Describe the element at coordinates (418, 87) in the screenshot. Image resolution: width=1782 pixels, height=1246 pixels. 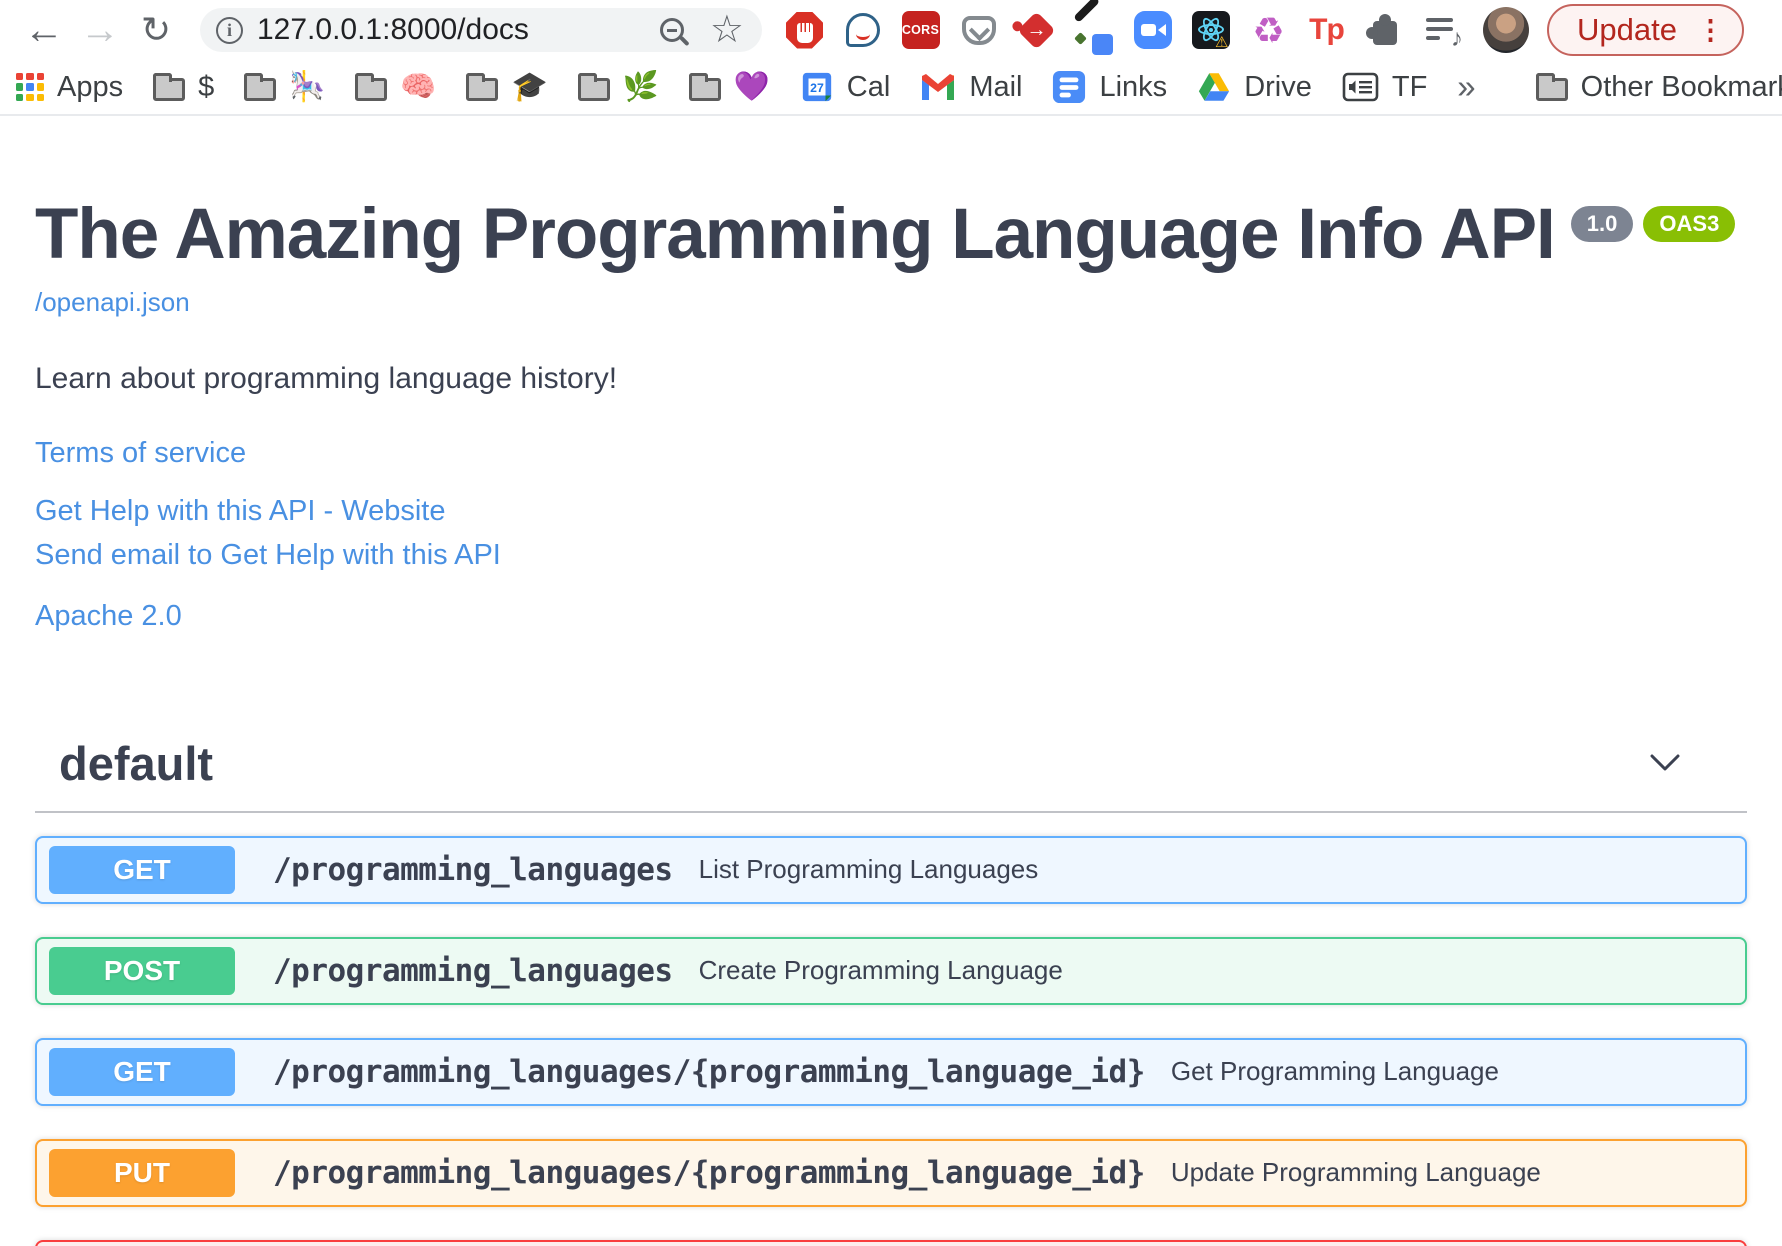
I see `brain-emoji: 🧠` at that location.